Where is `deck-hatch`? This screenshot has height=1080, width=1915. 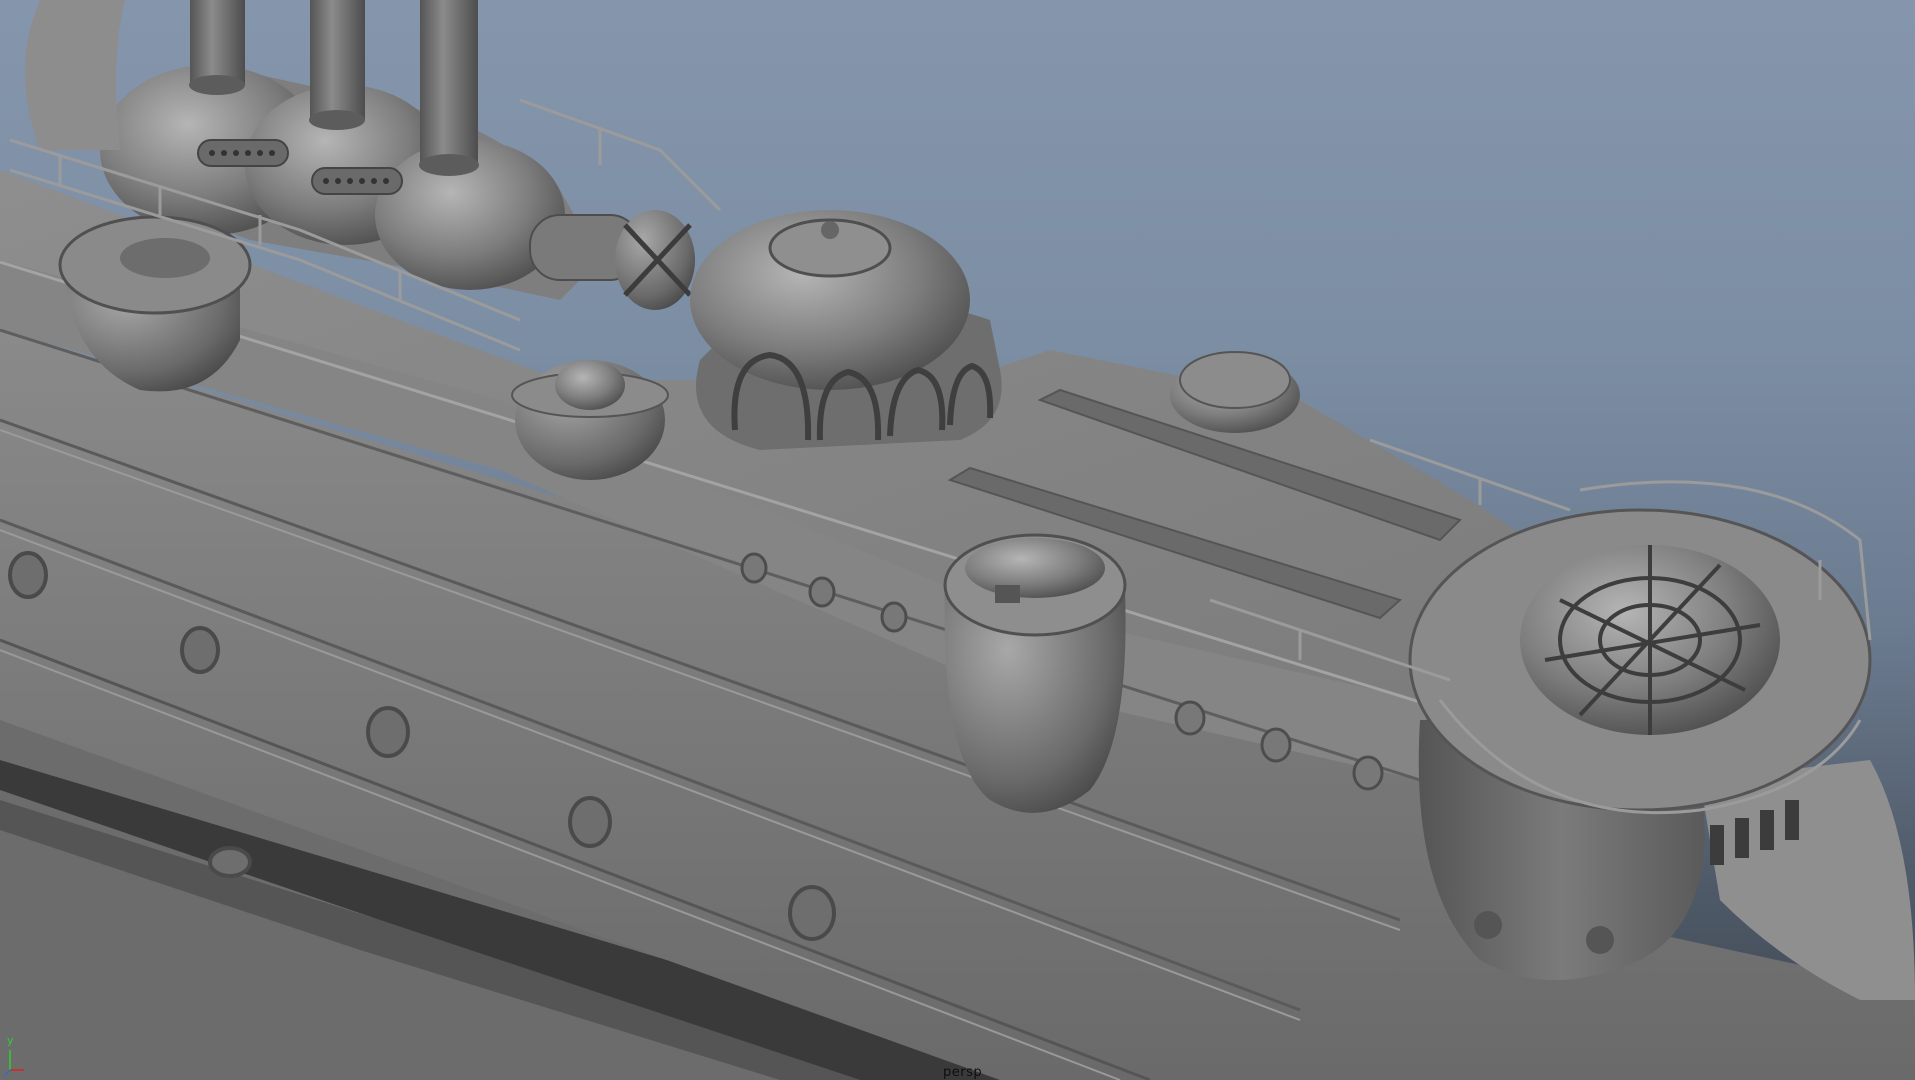
deck-hatch is located at coordinates (1235, 392).